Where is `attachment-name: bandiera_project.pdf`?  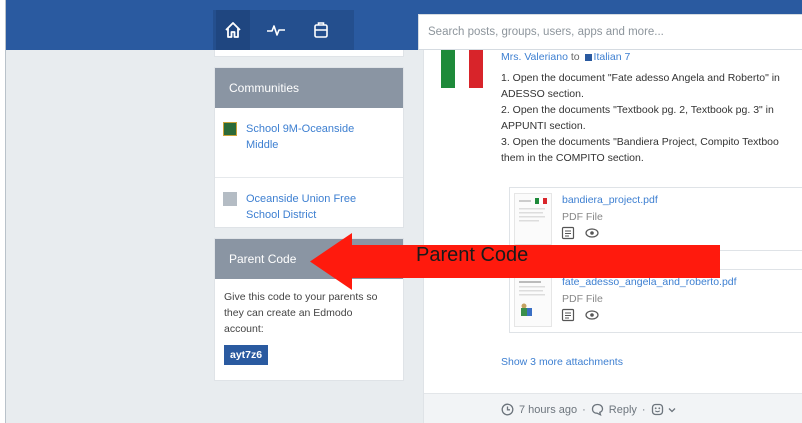
attachment-name: bandiera_project.pdf is located at coordinates (610, 200).